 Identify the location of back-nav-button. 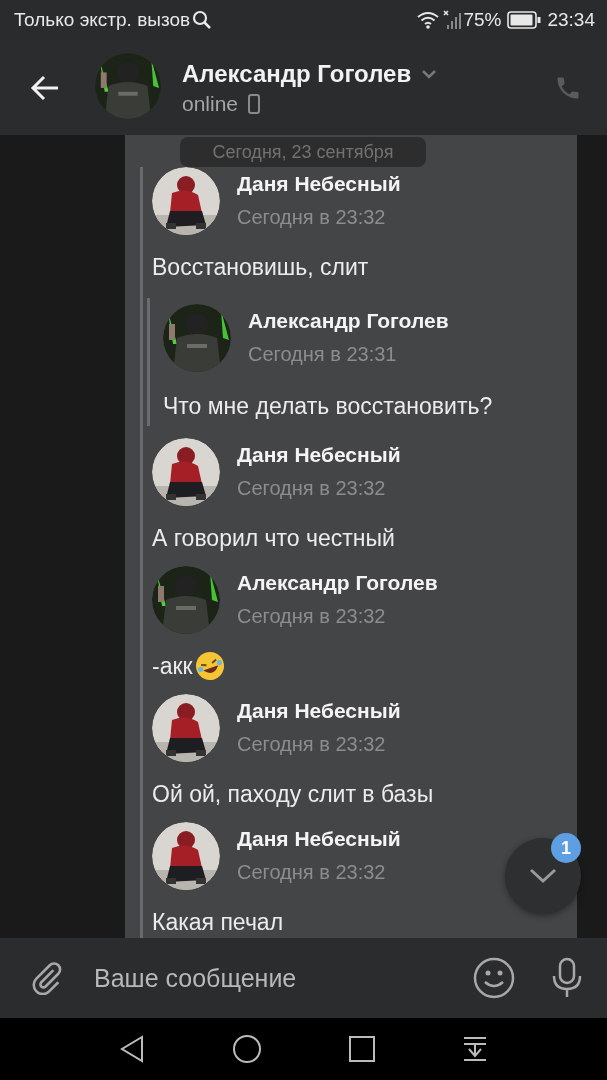
(131, 1049).